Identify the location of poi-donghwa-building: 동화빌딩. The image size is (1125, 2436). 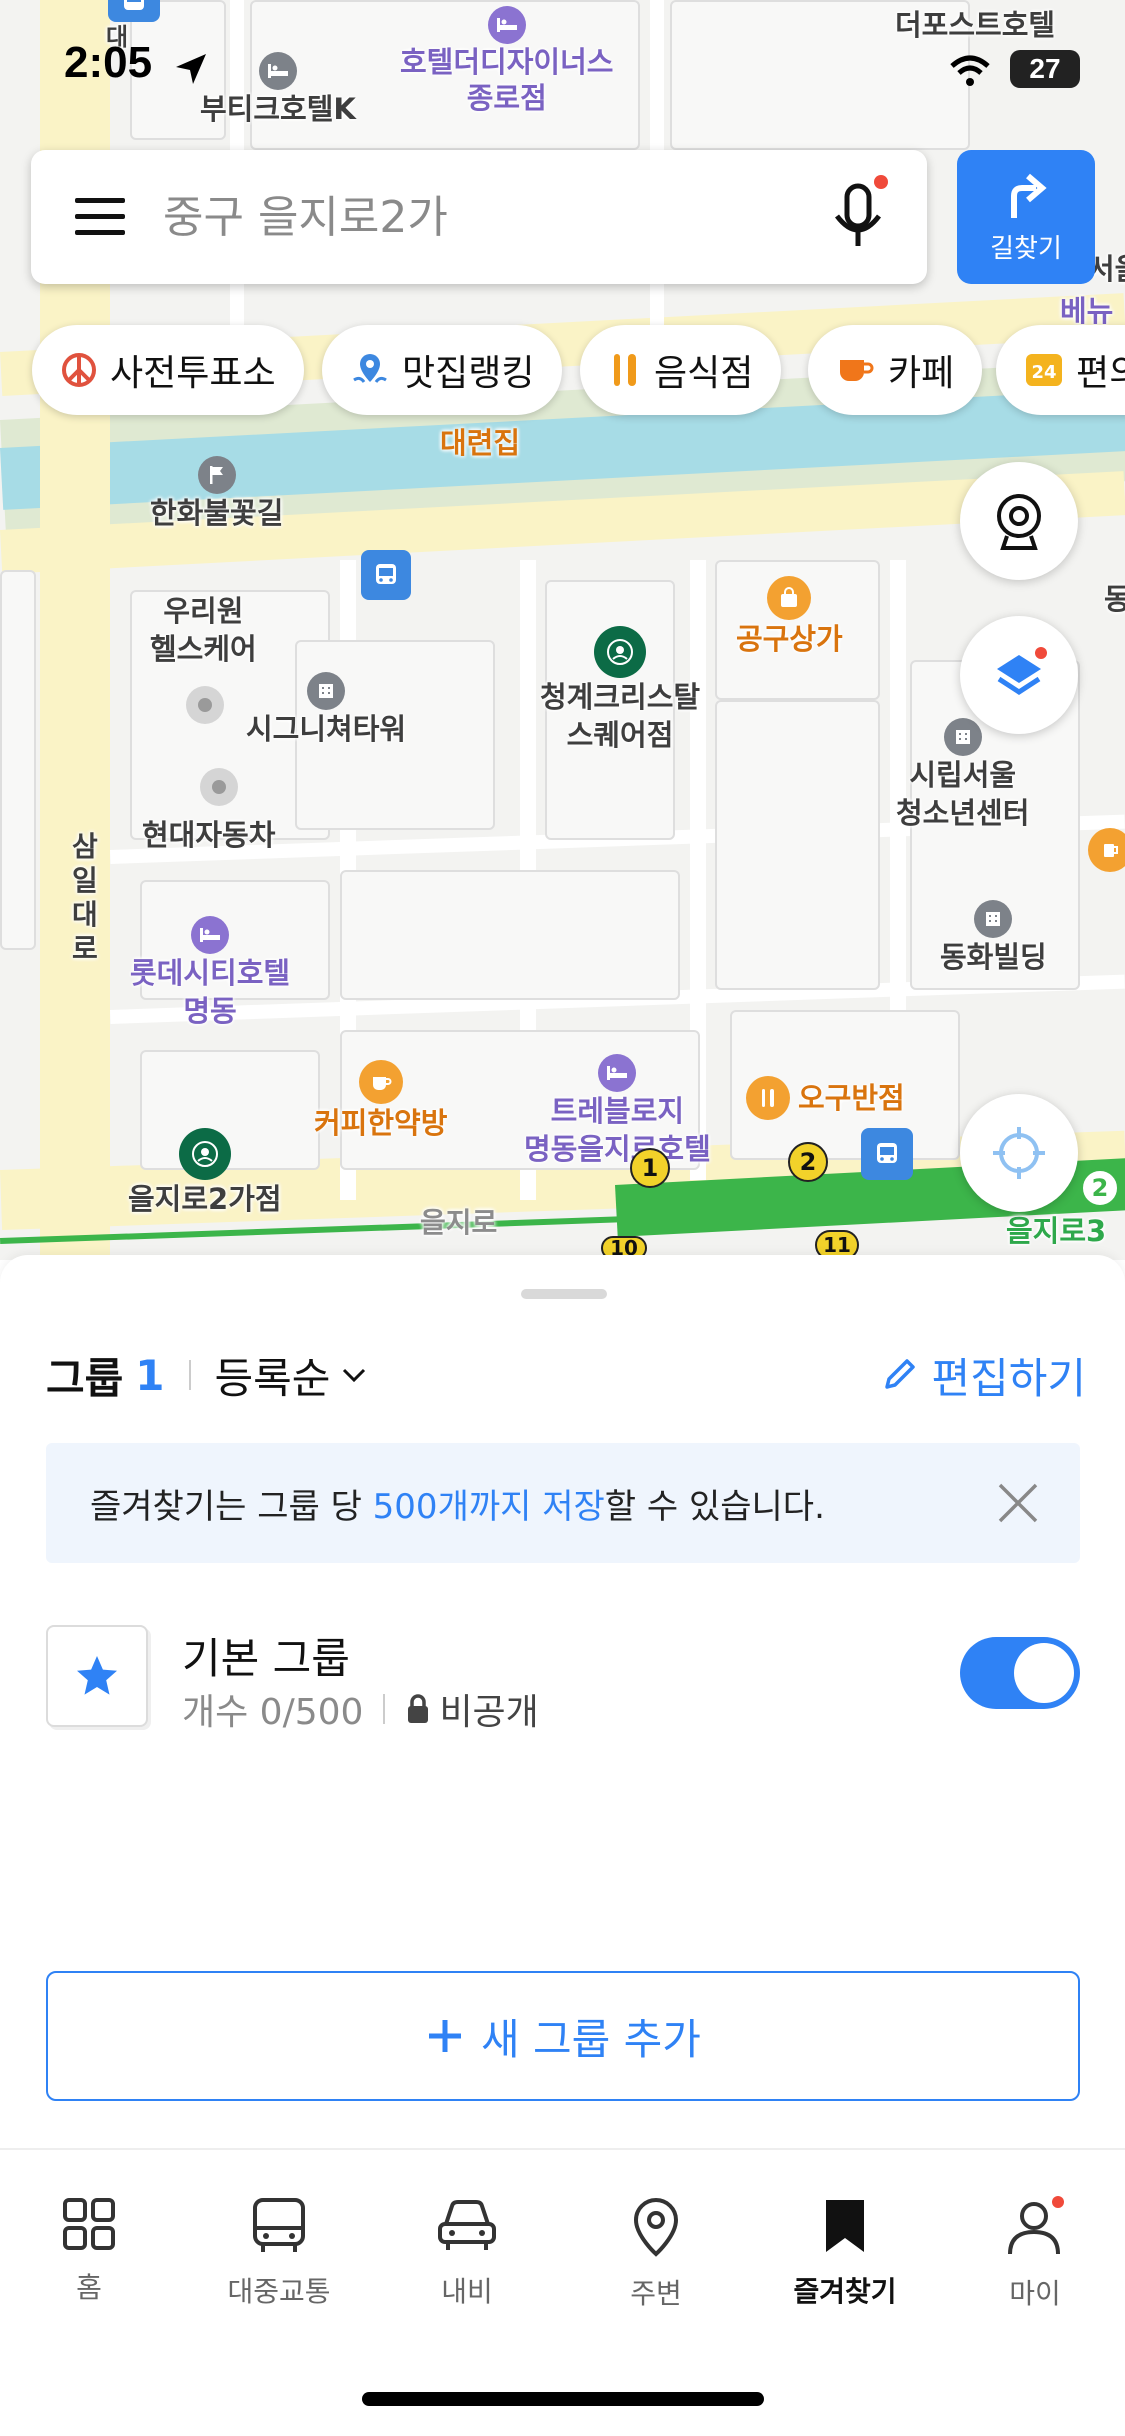
(993, 938).